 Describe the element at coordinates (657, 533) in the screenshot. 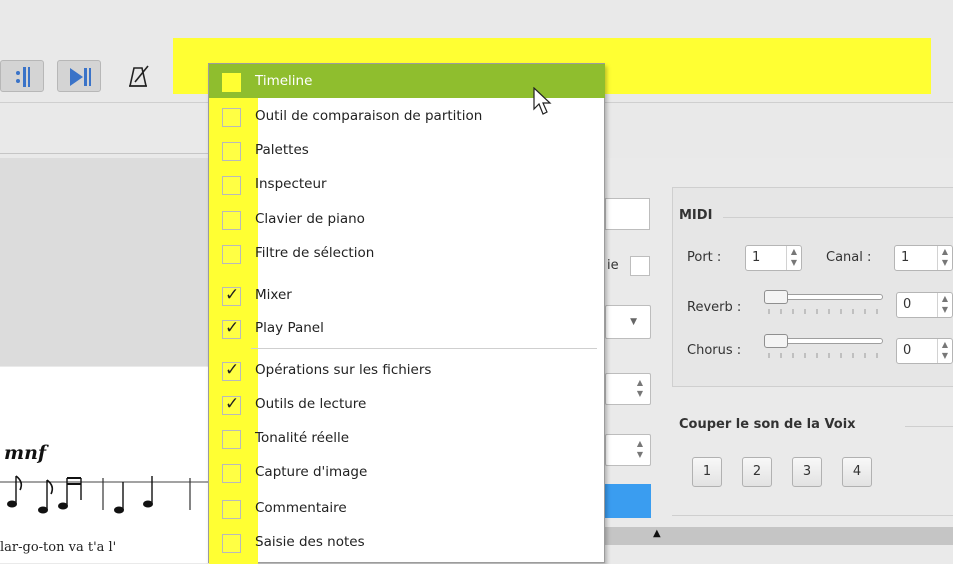

I see `collapse-up-icon: ▲` at that location.